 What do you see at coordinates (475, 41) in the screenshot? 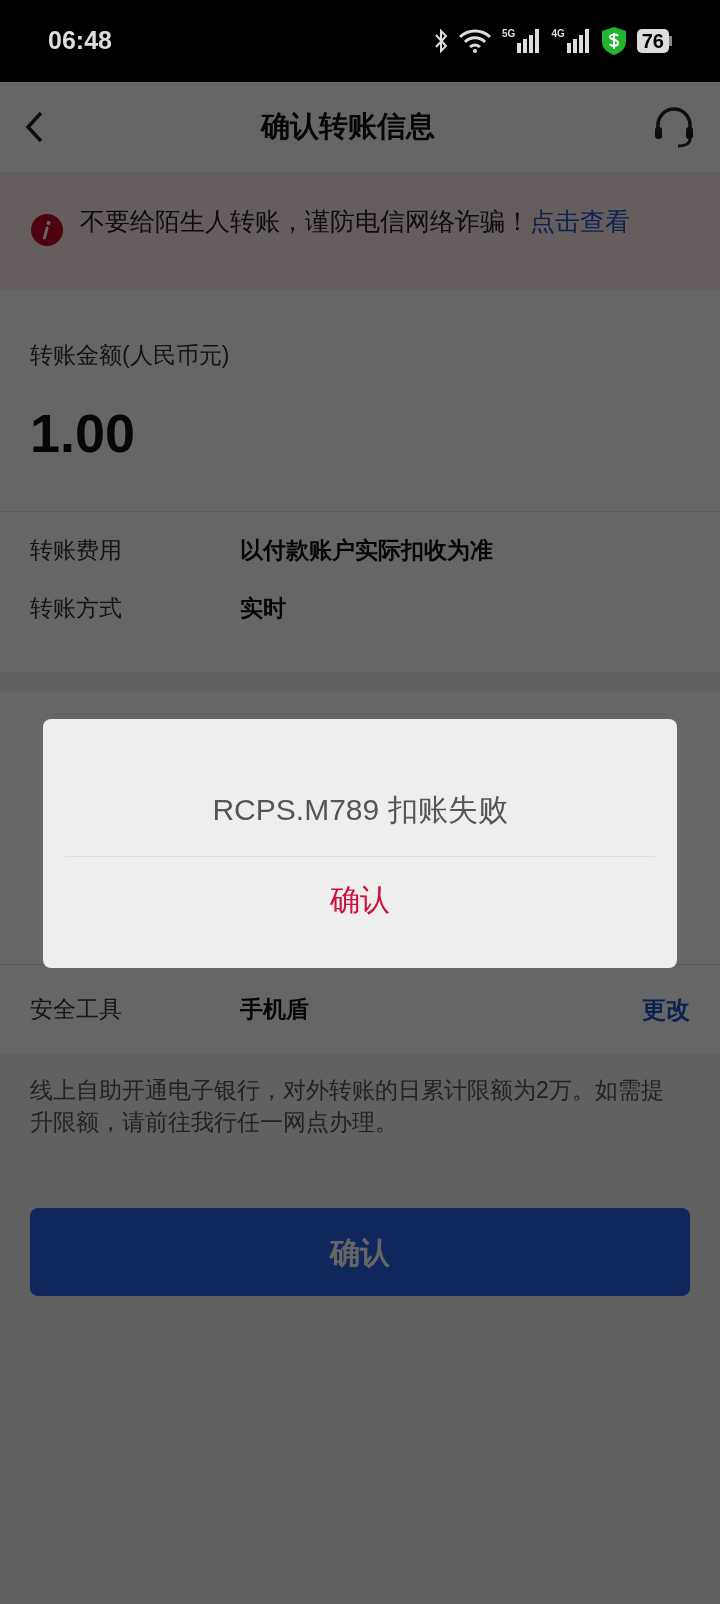
I see `wifi-icon` at bounding box center [475, 41].